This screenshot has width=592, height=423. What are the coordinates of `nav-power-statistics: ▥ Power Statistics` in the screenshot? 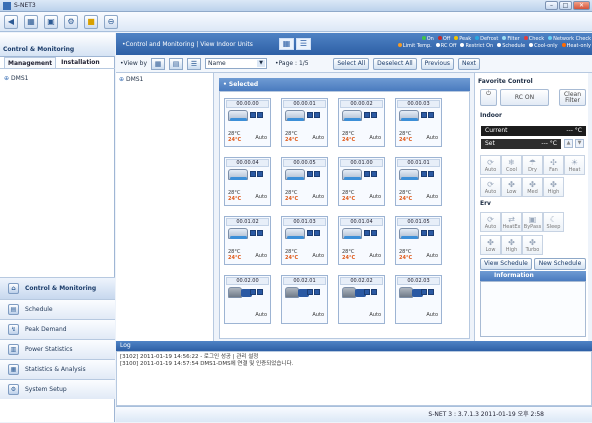 It's located at (57, 349).